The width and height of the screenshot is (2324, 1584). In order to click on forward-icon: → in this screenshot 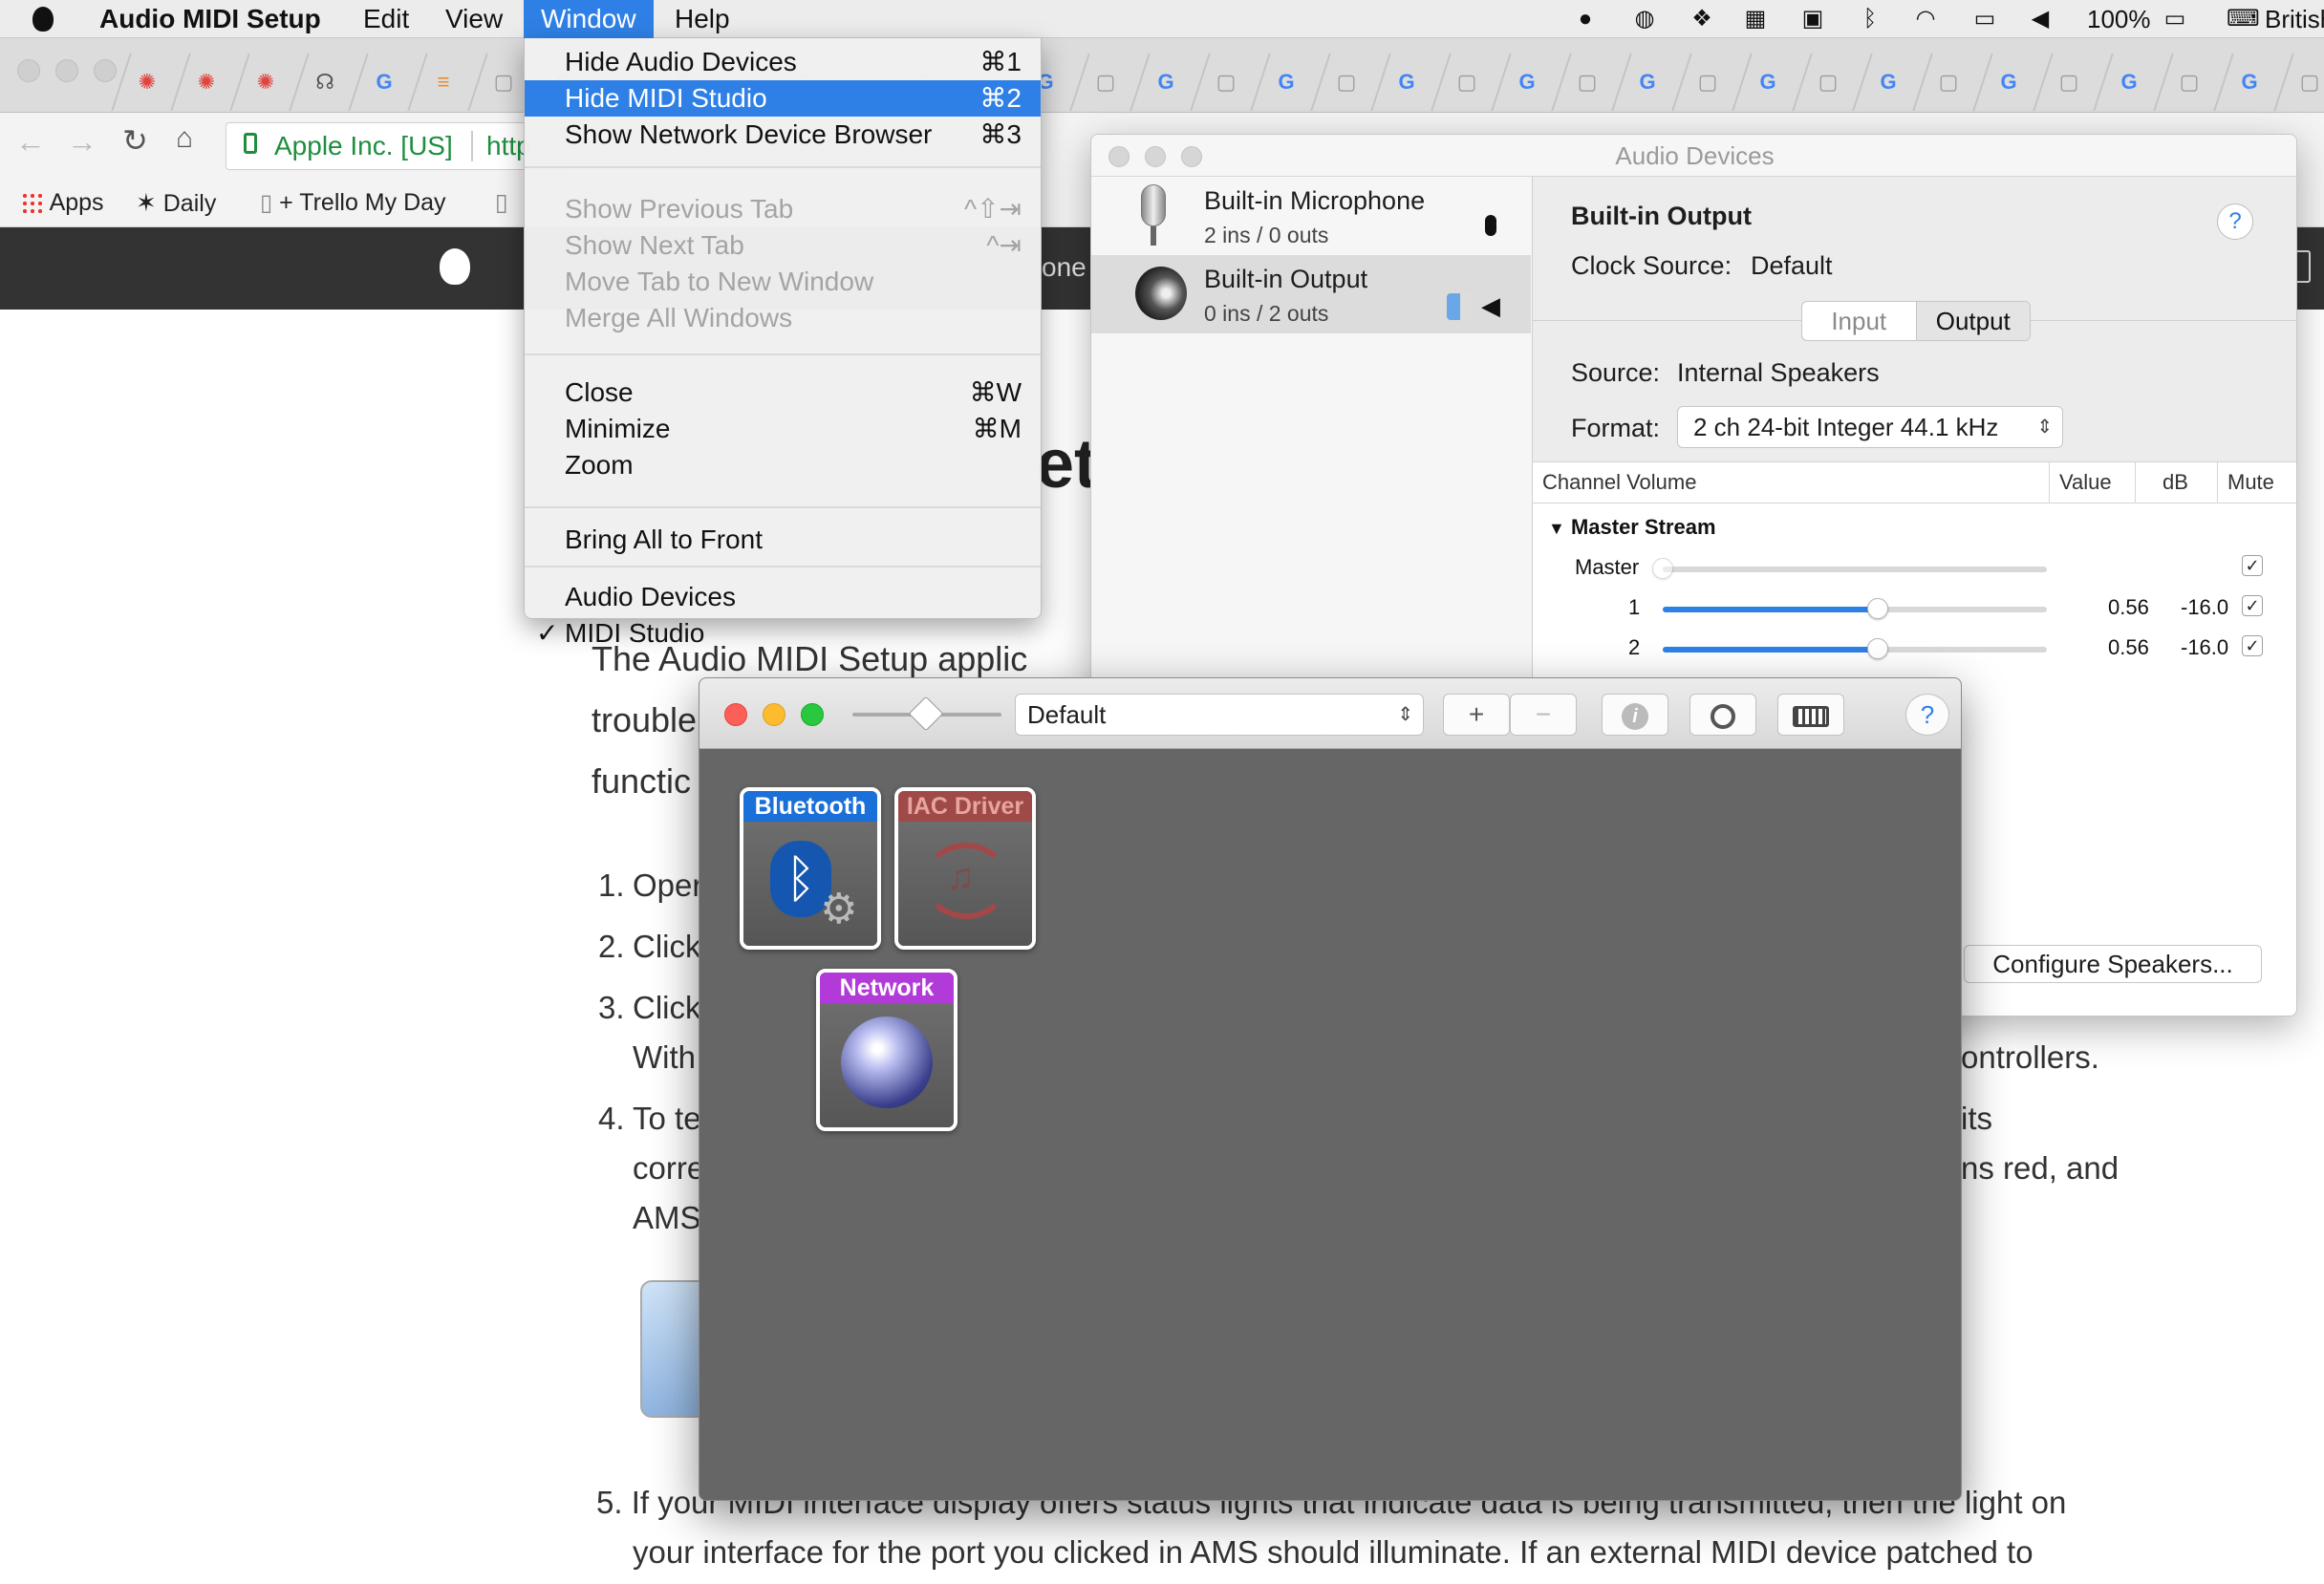, I will do `click(82, 142)`.